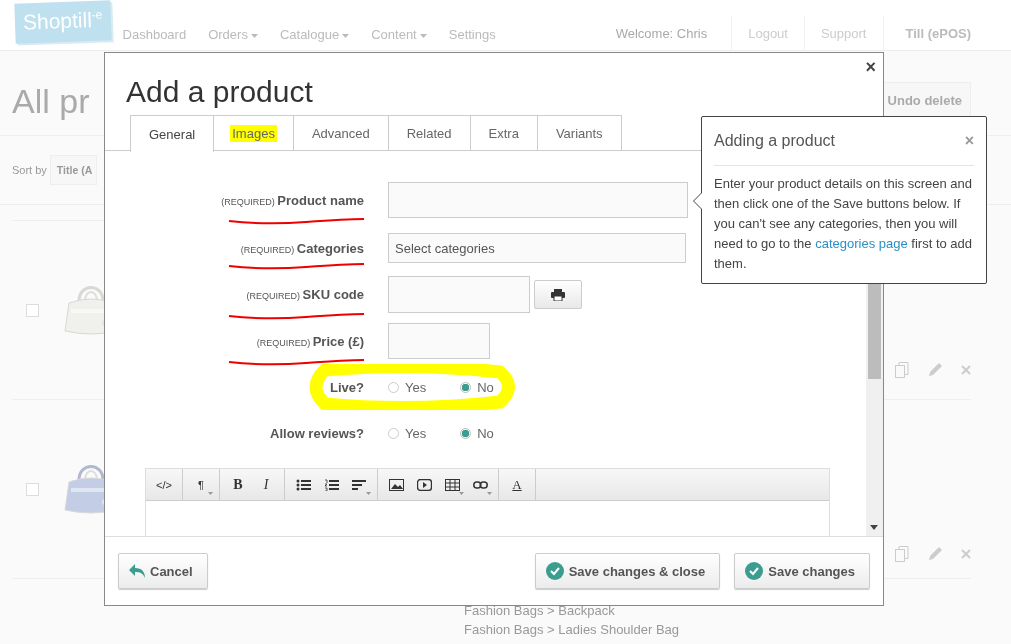  Describe the element at coordinates (572, 630) in the screenshot. I see `category-text: Fashion Bags > Ladies Shoulder Bag` at that location.